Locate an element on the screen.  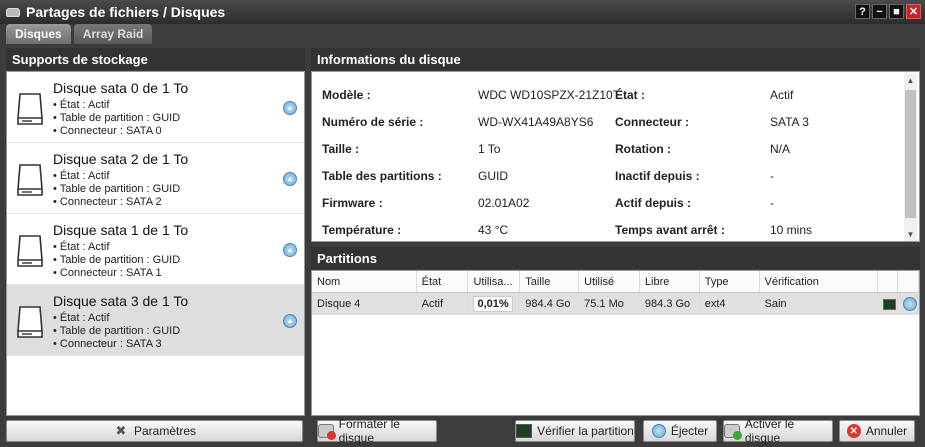
activate-label: Activer le disque is located at coordinates (769, 431).